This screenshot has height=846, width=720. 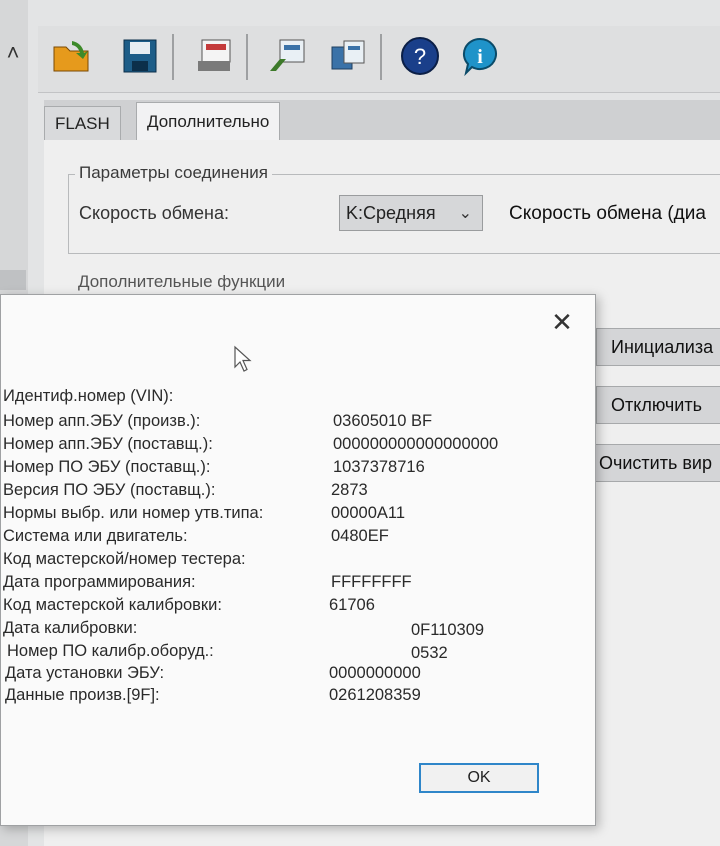 What do you see at coordinates (352, 605) in the screenshot?
I see `calibration-workshop-value: 61706` at bounding box center [352, 605].